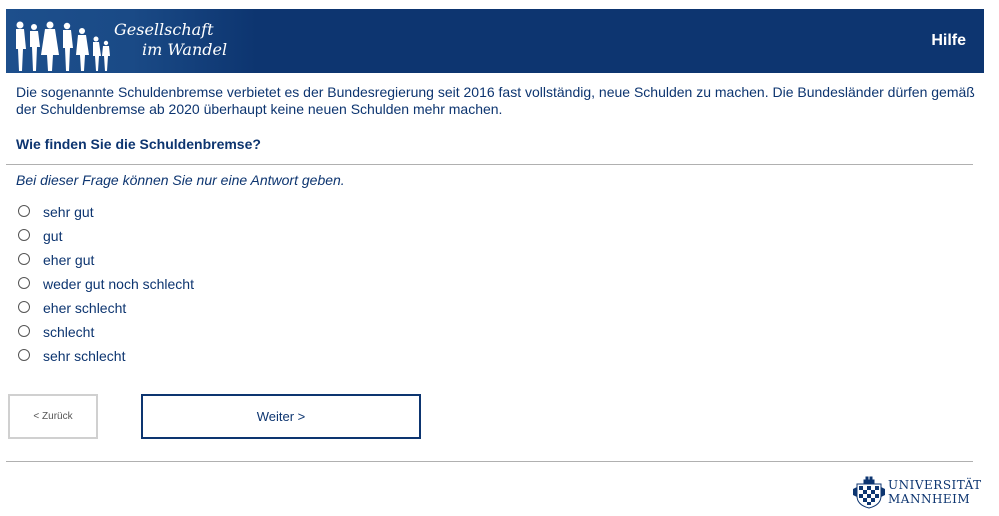 The image size is (999, 516). Describe the element at coordinates (106, 236) in the screenshot. I see `option-gut: gut` at that location.